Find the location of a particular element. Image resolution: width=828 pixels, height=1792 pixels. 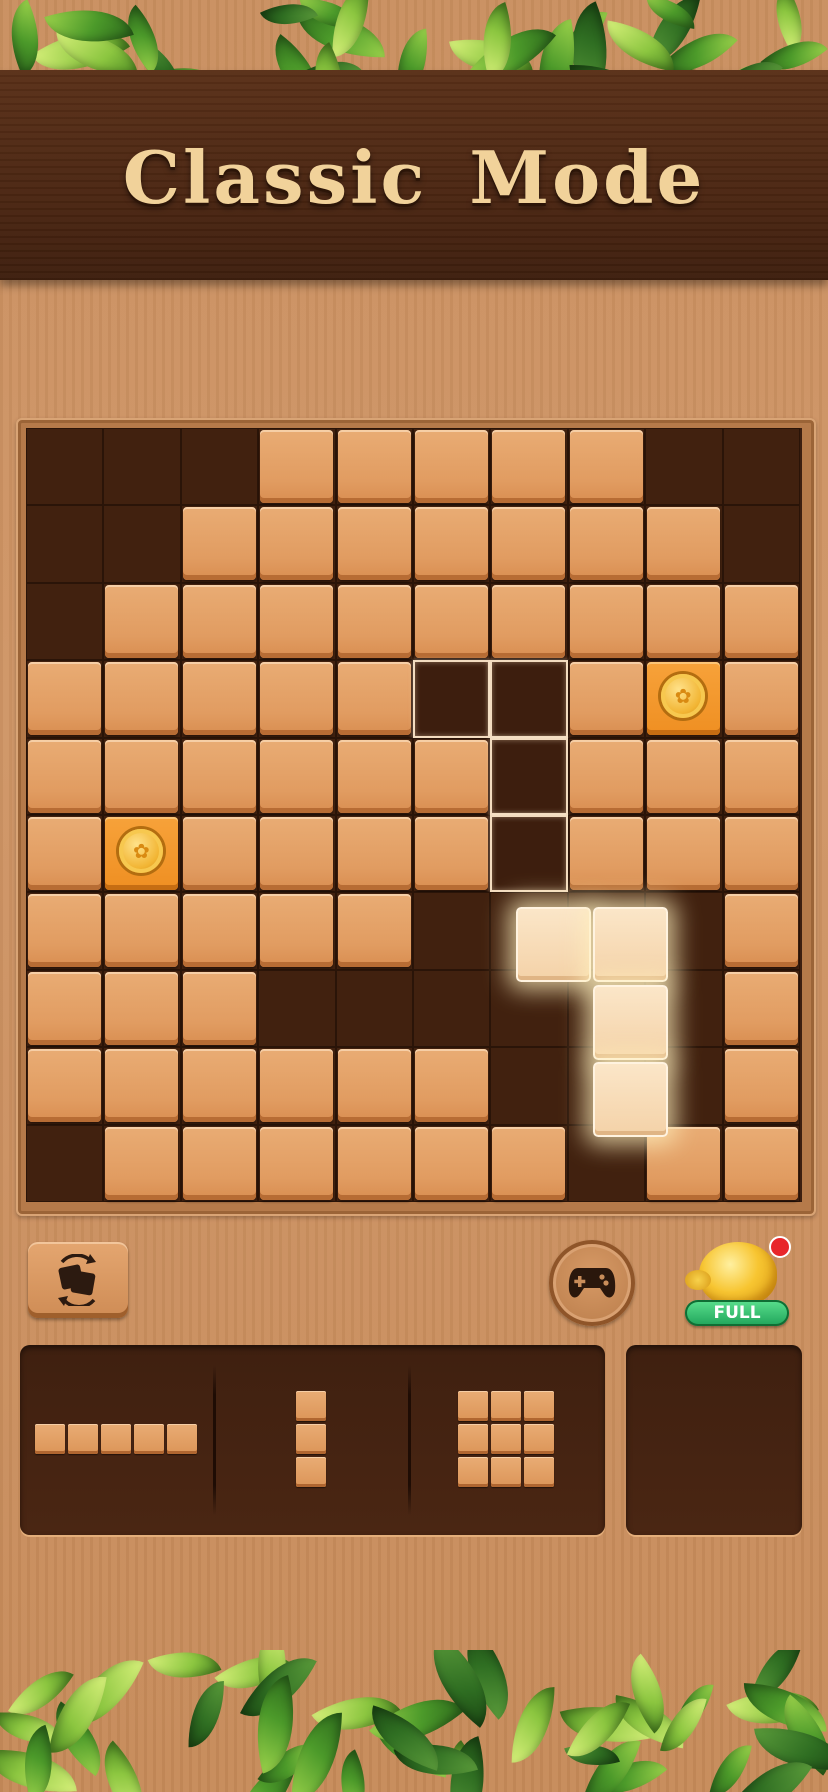

rotate-icon is located at coordinates (77, 1280).